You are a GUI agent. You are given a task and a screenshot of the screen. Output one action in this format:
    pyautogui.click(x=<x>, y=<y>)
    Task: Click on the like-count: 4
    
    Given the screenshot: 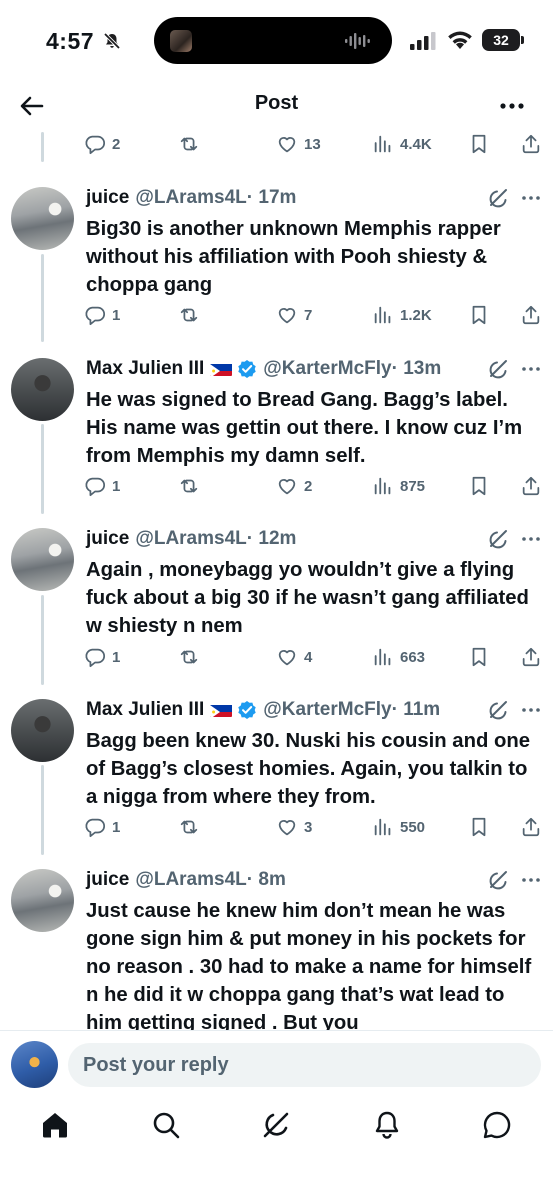 What is the action you would take?
    pyautogui.click(x=308, y=657)
    